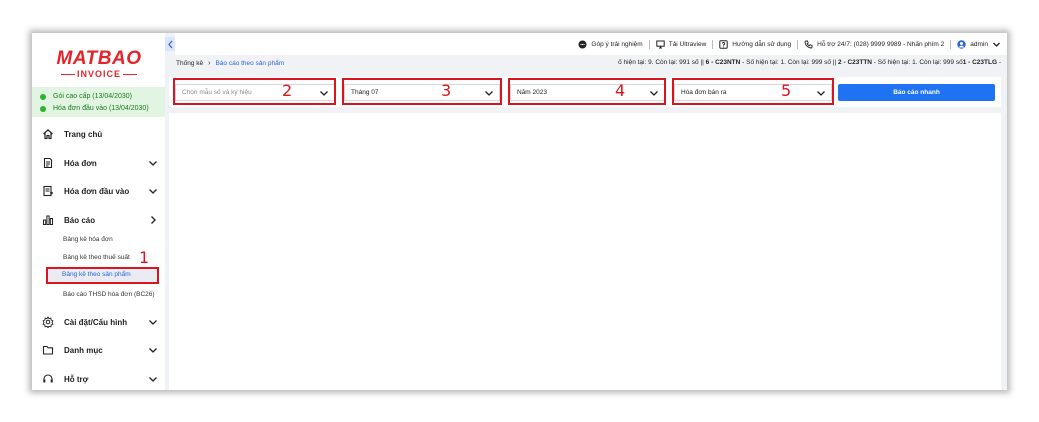 This screenshot has width=1039, height=422. Describe the element at coordinates (47, 322) in the screenshot. I see `gear-icon` at that location.